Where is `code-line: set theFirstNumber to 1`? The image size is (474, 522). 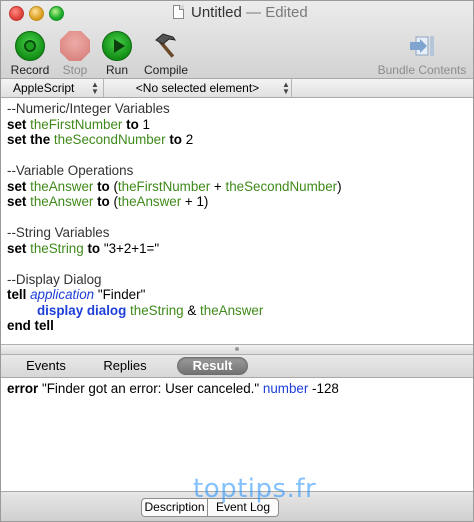
code-line: set theFirstNumber to 1 is located at coordinates (78, 125).